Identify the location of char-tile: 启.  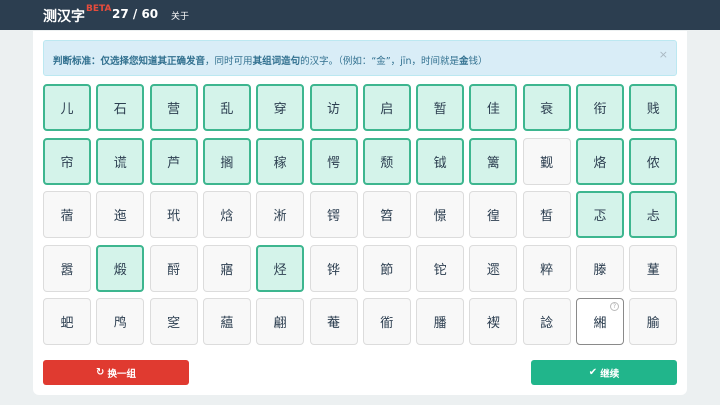
(386, 107).